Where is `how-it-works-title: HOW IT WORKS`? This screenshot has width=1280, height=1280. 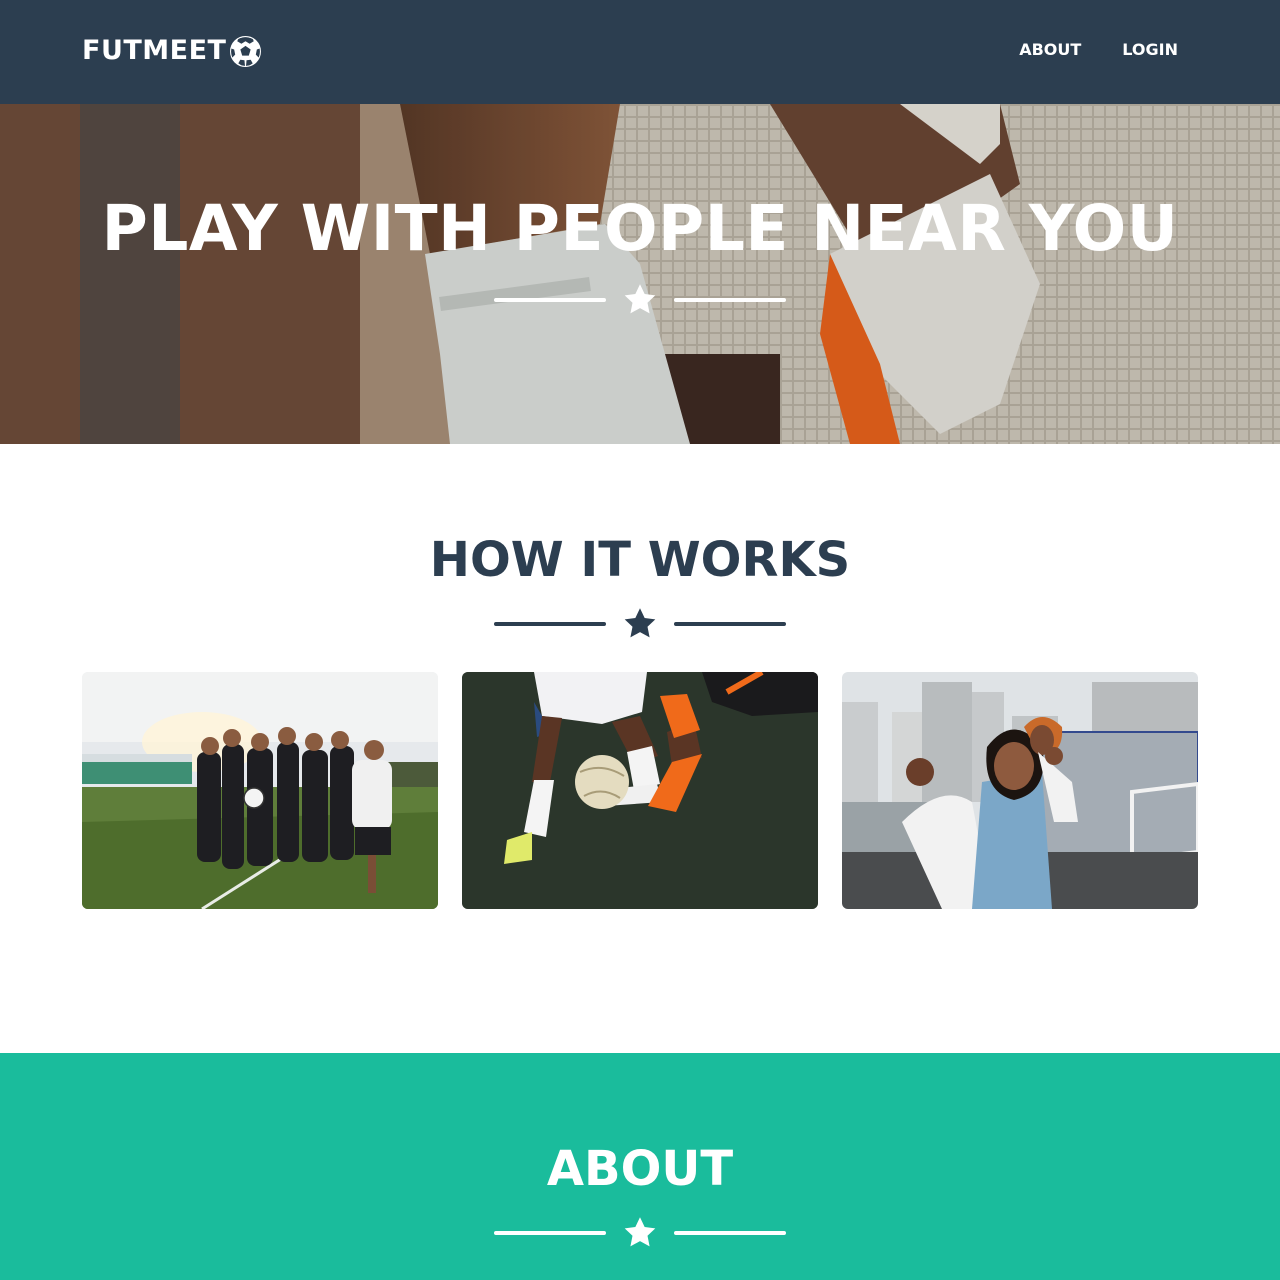 how-it-works-title: HOW IT WORKS is located at coordinates (640, 560).